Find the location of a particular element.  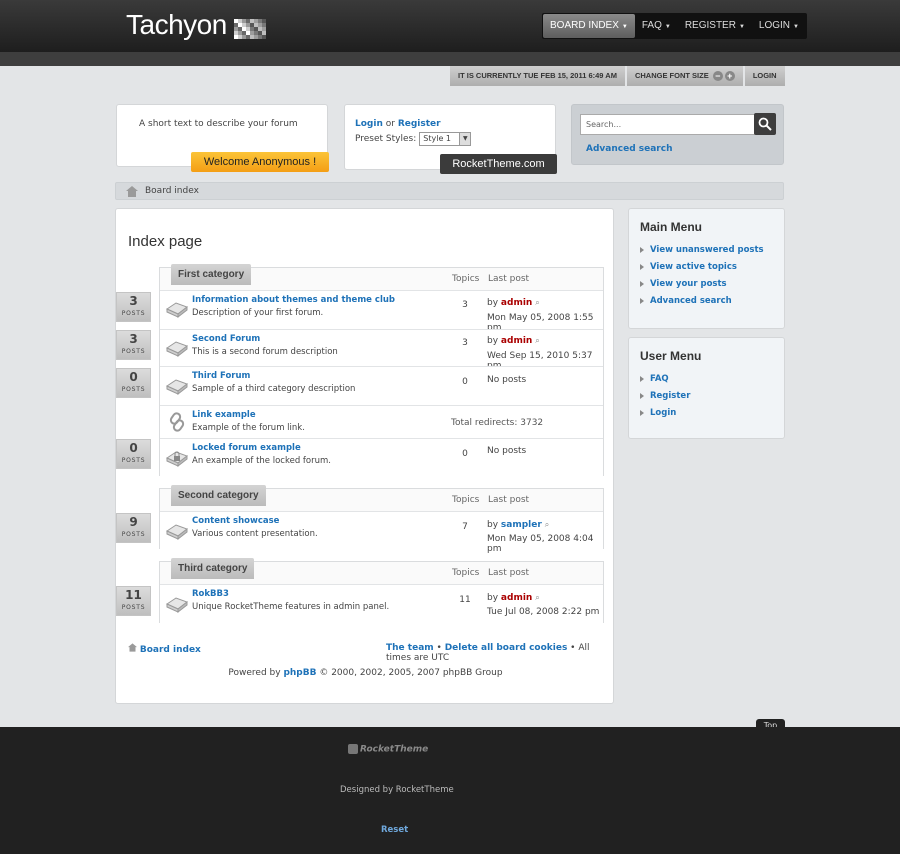

category-title: Third category is located at coordinates (213, 568).